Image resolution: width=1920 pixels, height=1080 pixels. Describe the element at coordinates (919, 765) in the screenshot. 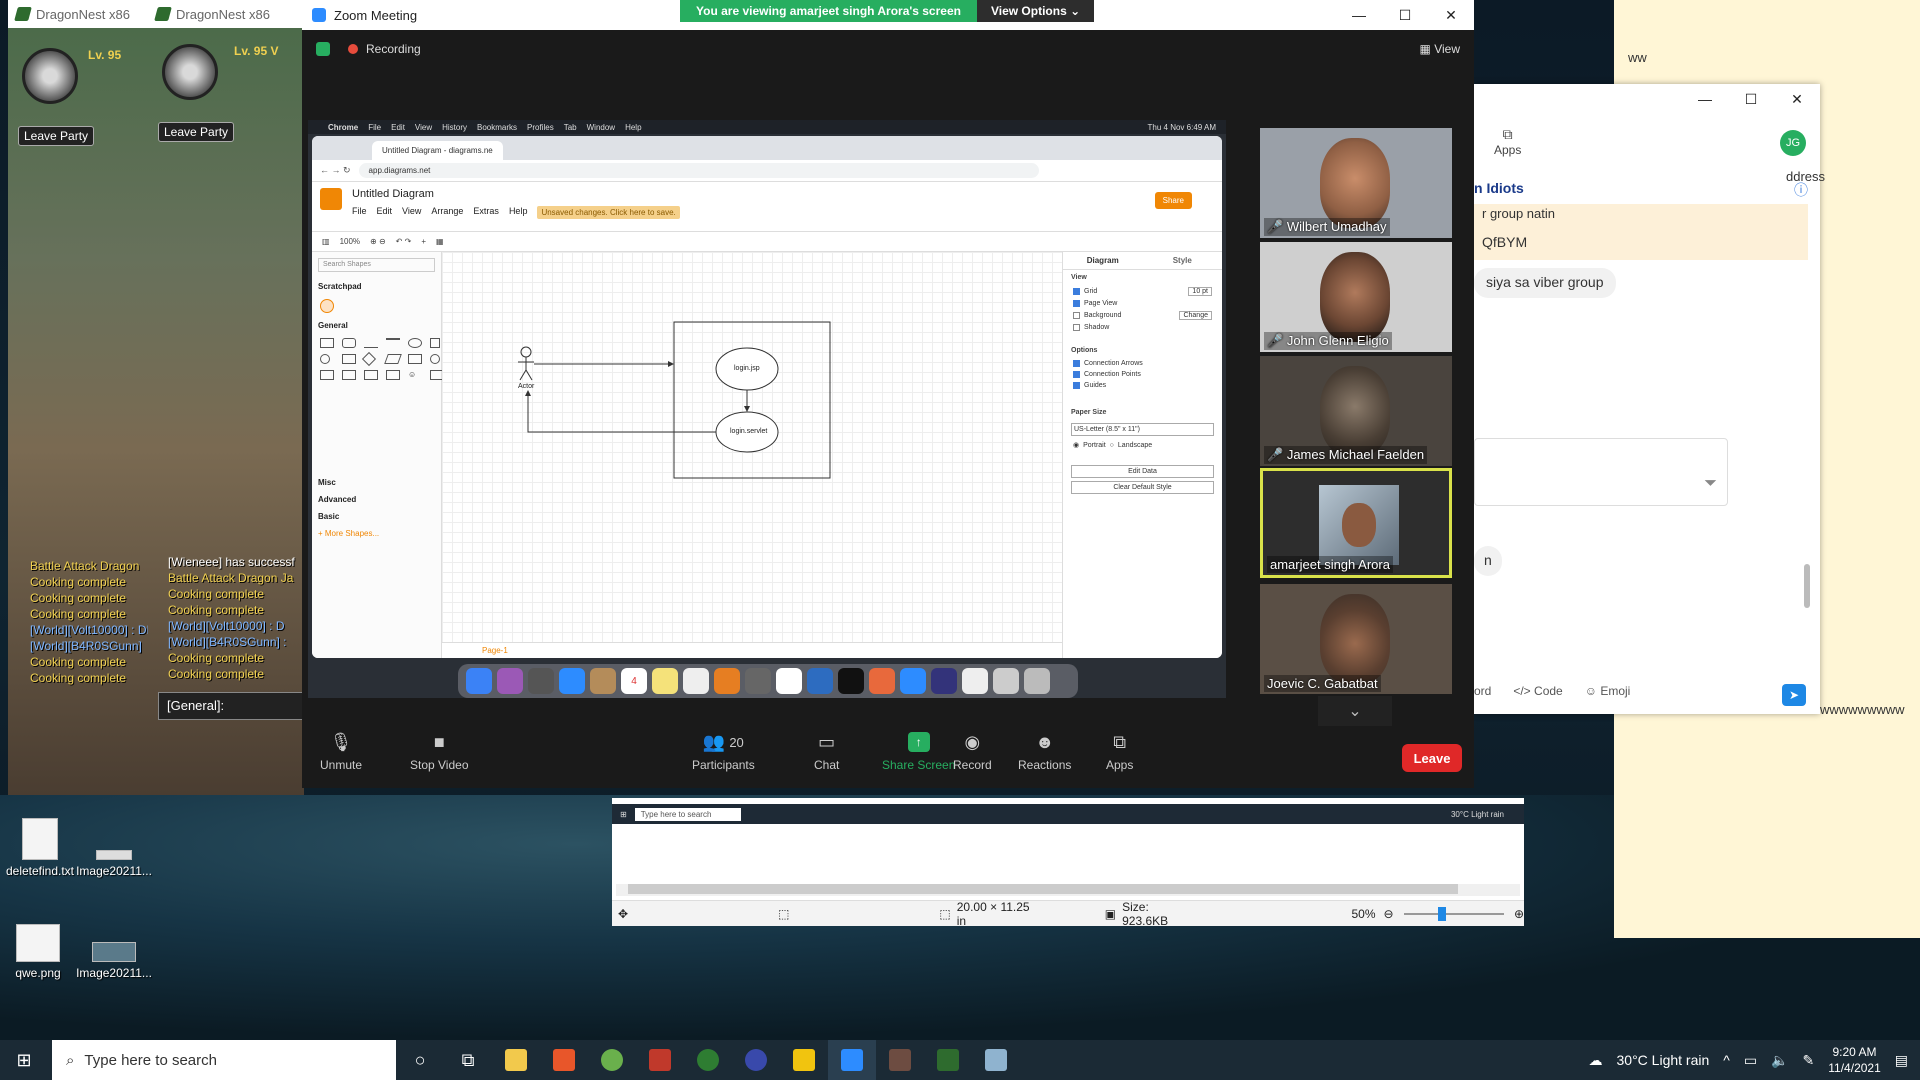

I see `share-screen-label: Share Screen` at that location.